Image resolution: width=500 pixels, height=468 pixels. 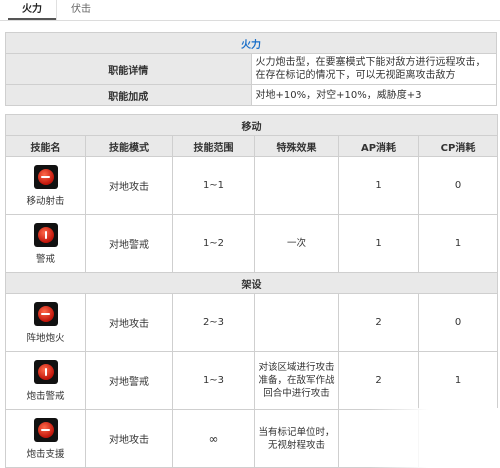 What do you see at coordinates (32, 10) in the screenshot?
I see `tab-fire: 火力` at bounding box center [32, 10].